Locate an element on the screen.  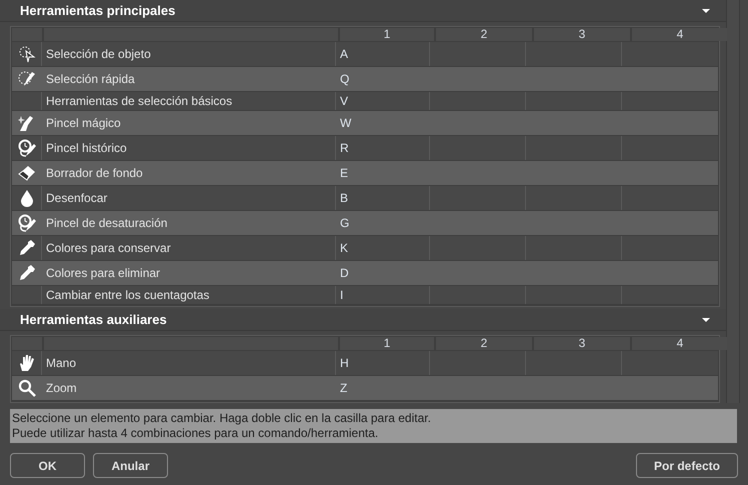
tool-name: Mano is located at coordinates (61, 363).